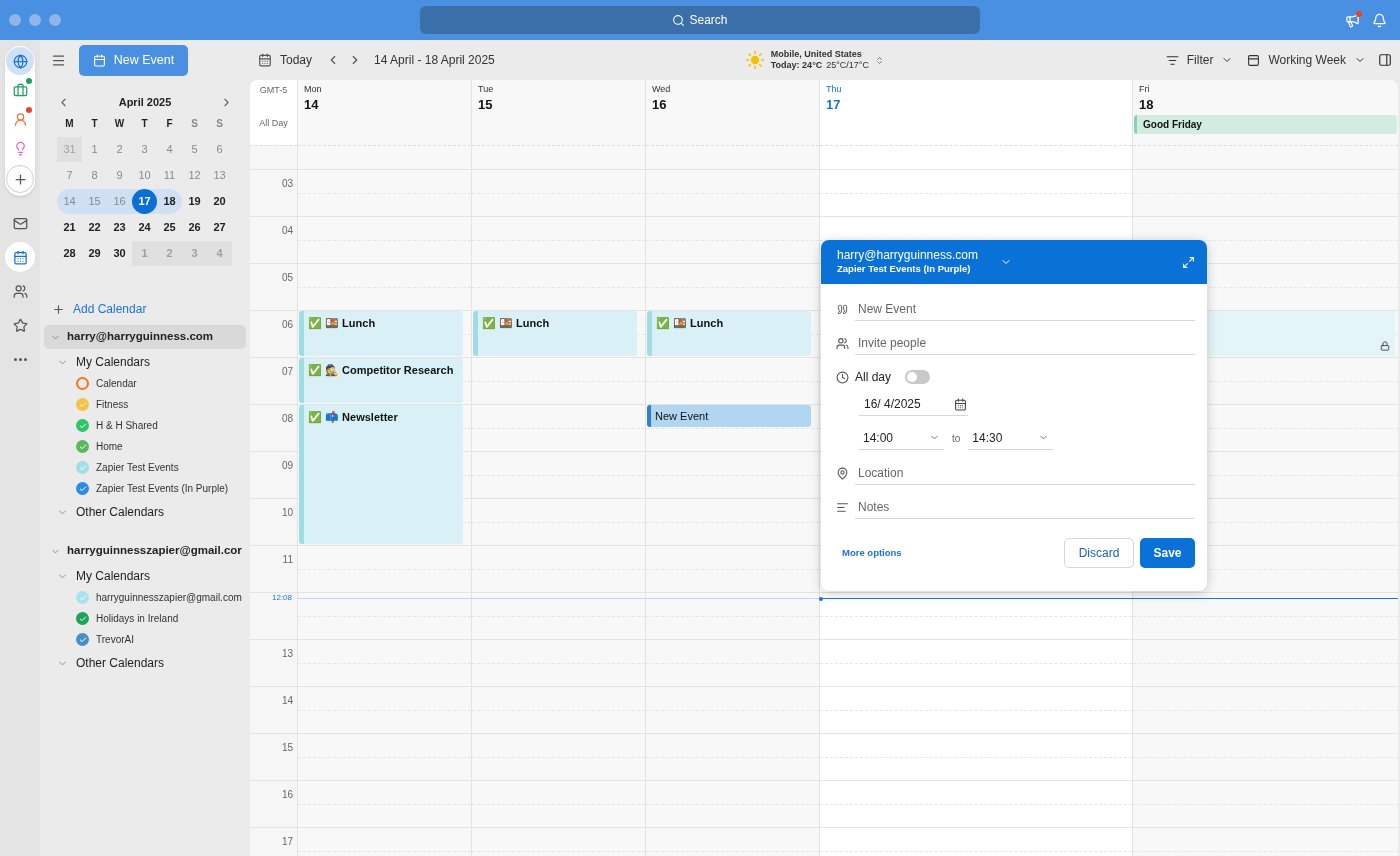  What do you see at coordinates (285, 60) in the screenshot?
I see `today-button: Today` at bounding box center [285, 60].